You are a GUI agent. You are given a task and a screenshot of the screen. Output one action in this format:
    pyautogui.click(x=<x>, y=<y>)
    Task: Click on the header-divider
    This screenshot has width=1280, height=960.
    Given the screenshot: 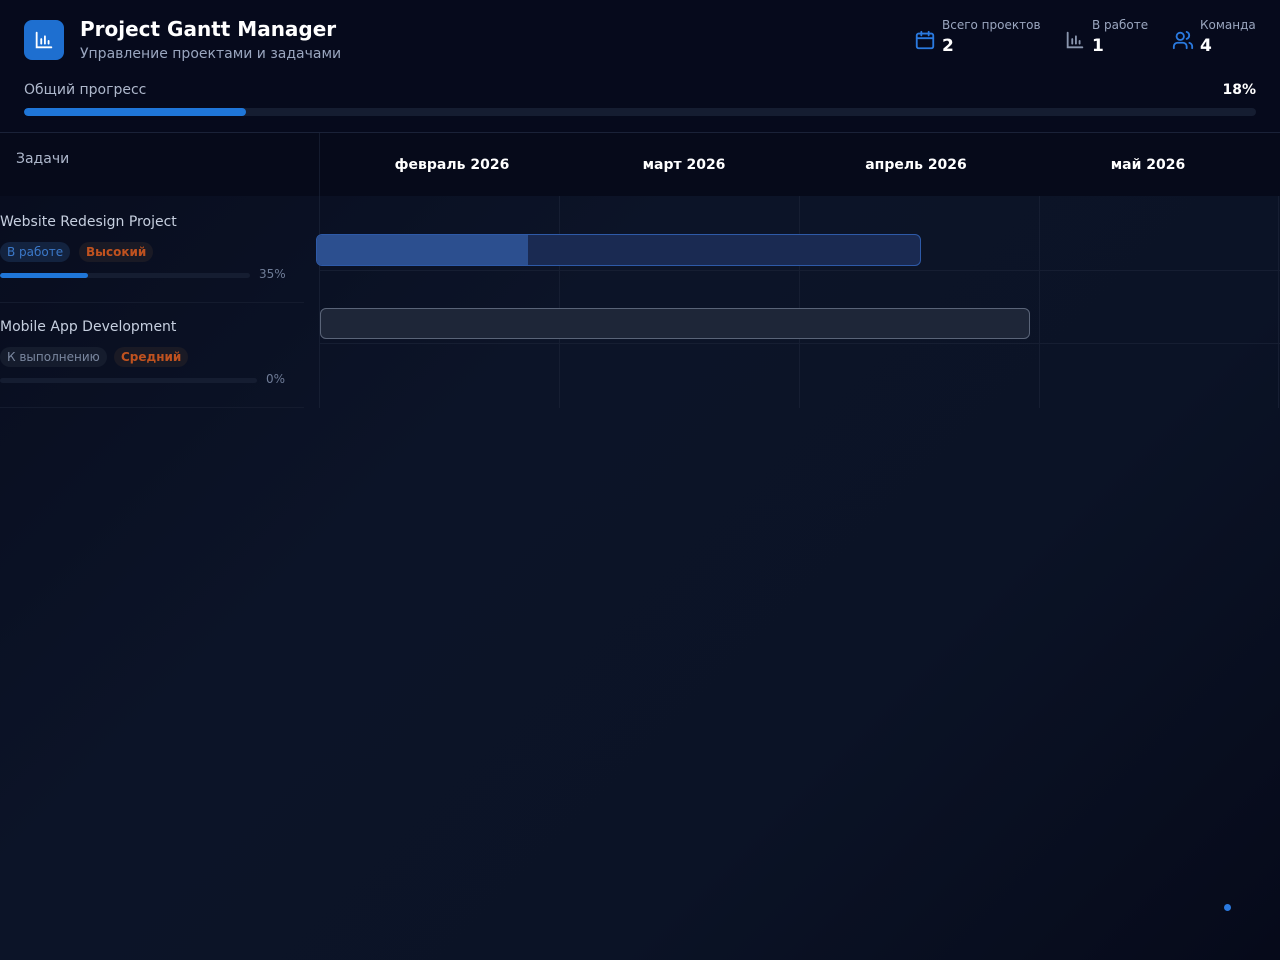 What is the action you would take?
    pyautogui.click(x=319, y=164)
    